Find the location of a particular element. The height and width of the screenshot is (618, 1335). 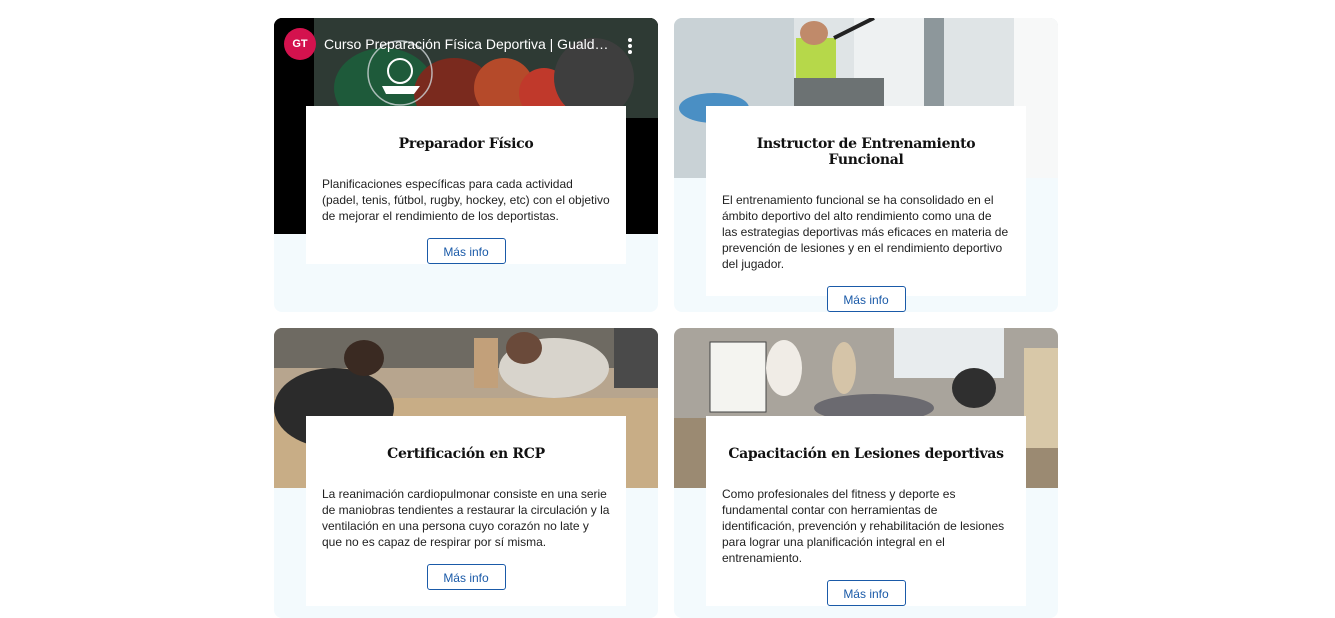

course-title: Preparador Físico is located at coordinates (466, 144).